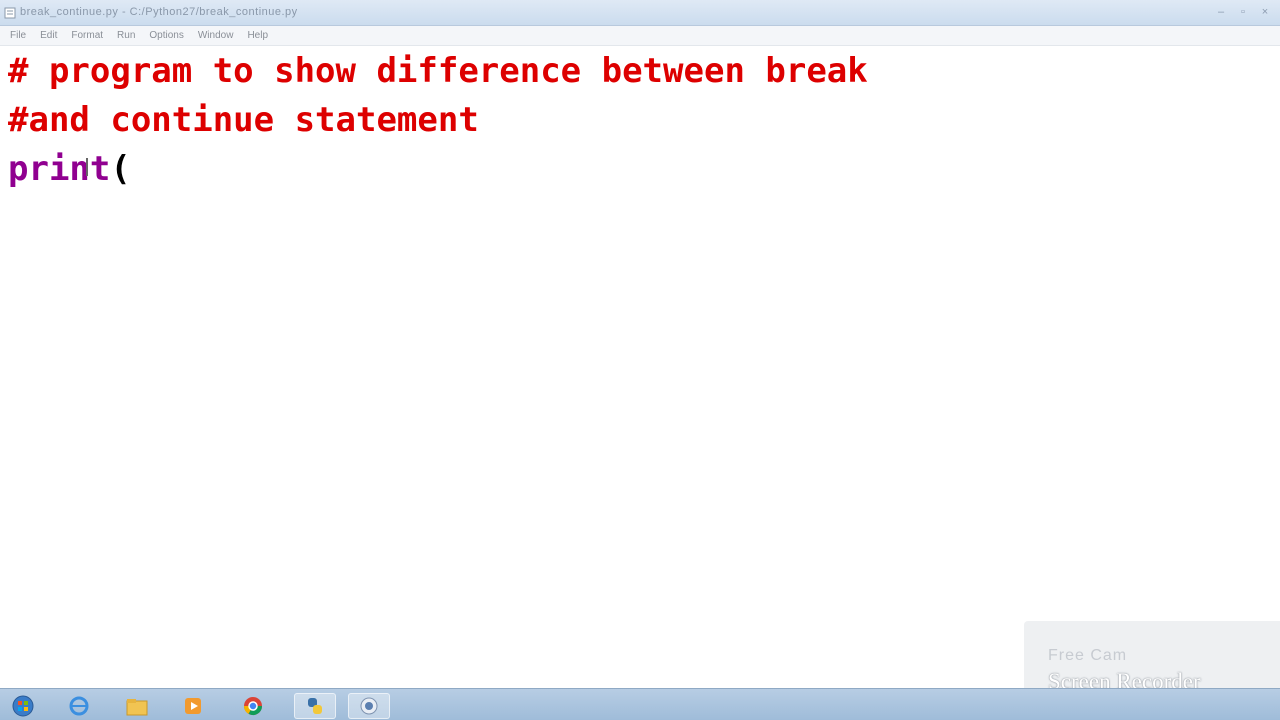 The image size is (1280, 720). Describe the element at coordinates (87, 35) in the screenshot. I see `menu-format: Format` at that location.